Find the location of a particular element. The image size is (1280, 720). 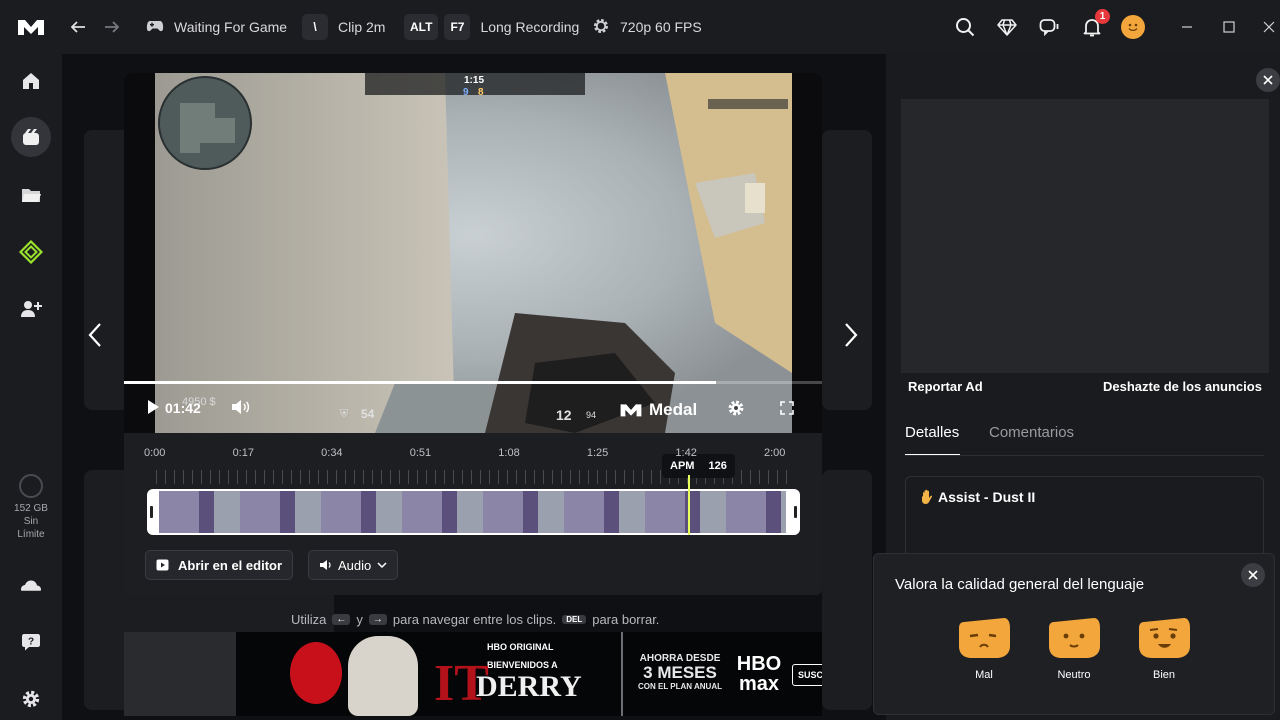

medal-logo-icon is located at coordinates (31, 27).